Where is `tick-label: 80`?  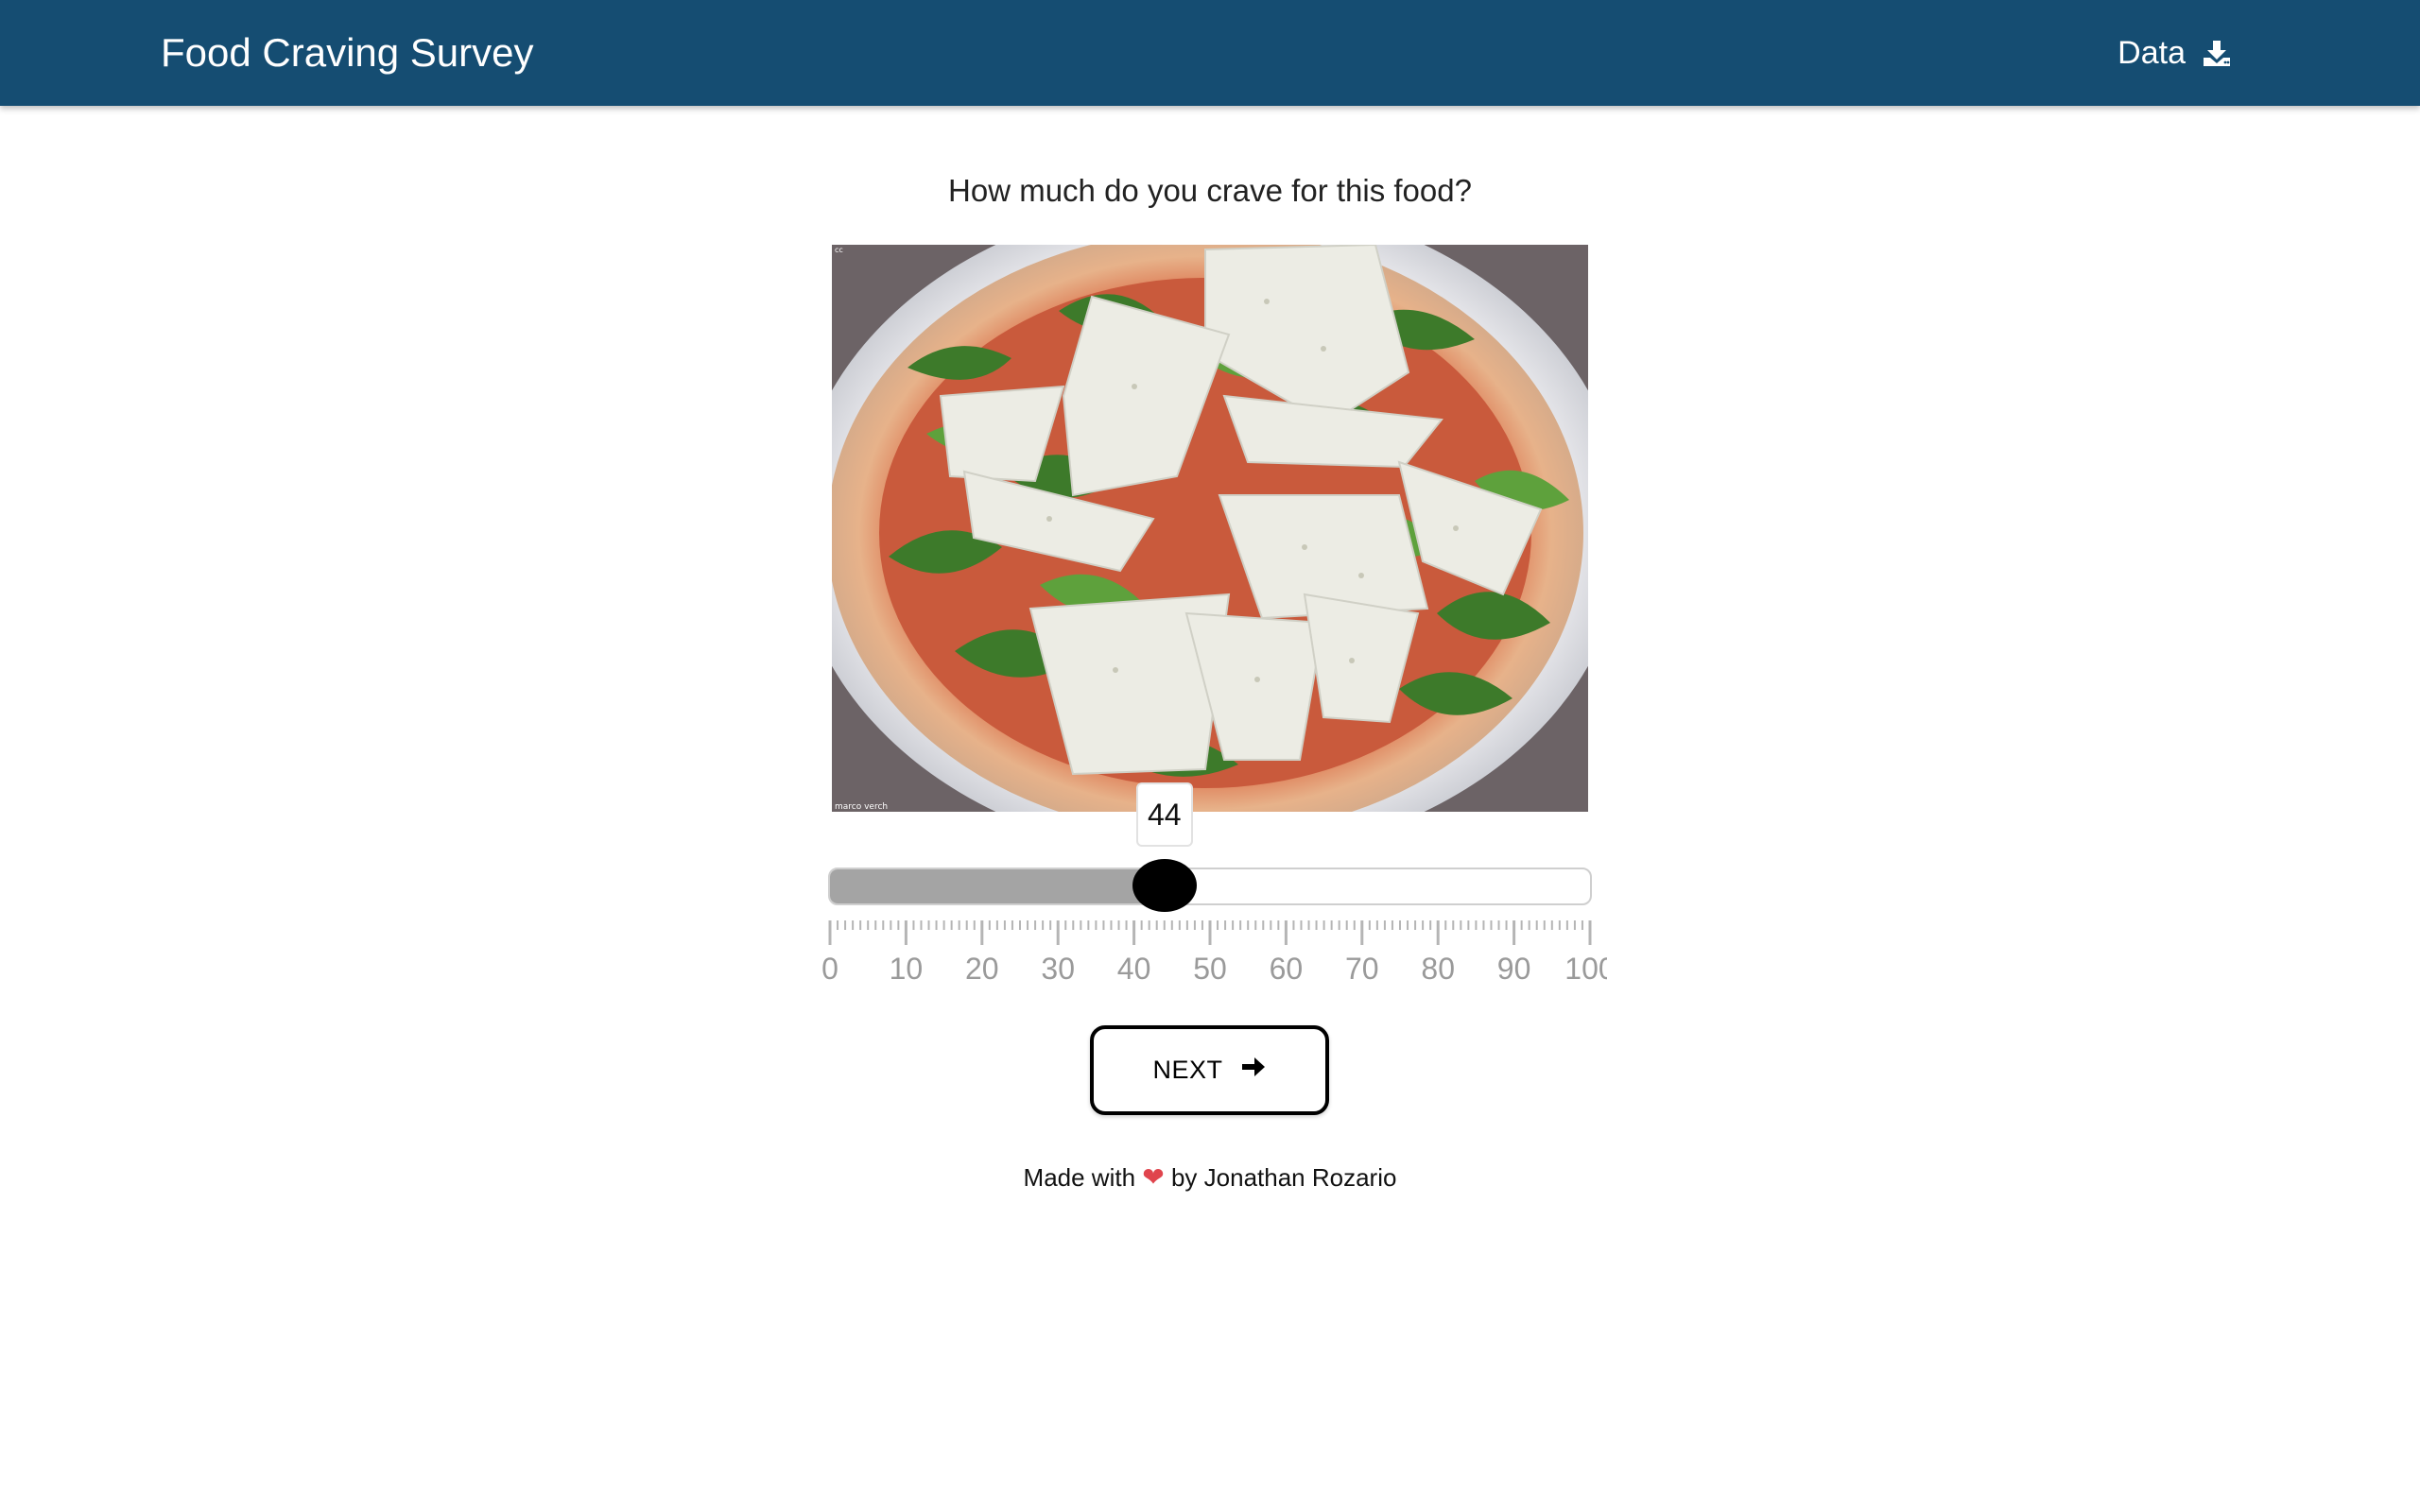
tick-label: 80 is located at coordinates (1438, 969).